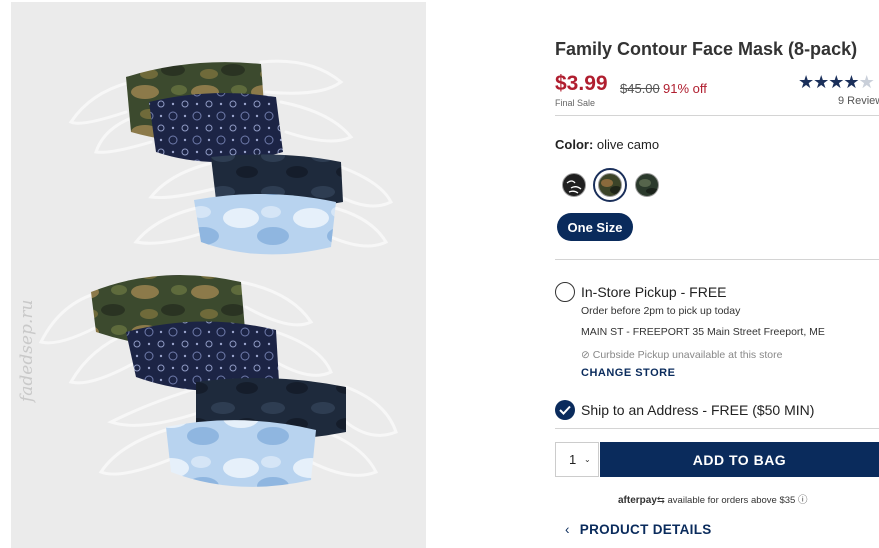  What do you see at coordinates (654, 292) in the screenshot?
I see `pickup-label: In-Store Pickup - FREE` at bounding box center [654, 292].